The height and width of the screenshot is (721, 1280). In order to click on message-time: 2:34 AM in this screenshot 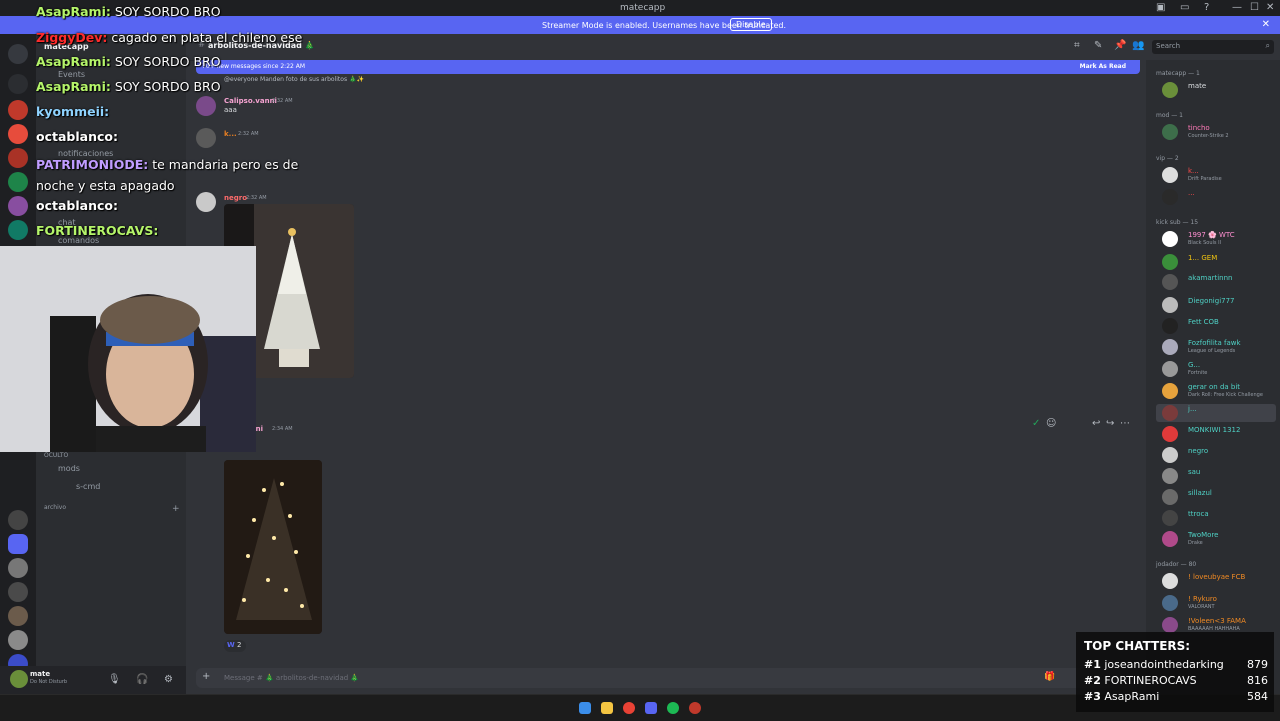, I will do `click(282, 429)`.